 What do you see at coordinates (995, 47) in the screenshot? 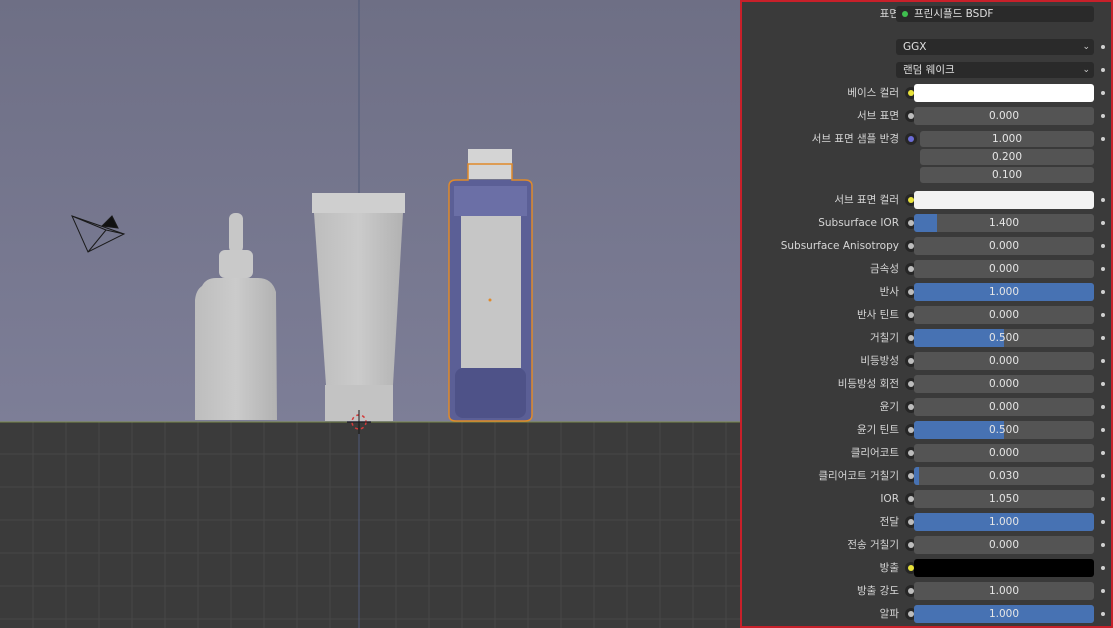
I see `distribution-dropdown: GGX ⌄` at bounding box center [995, 47].